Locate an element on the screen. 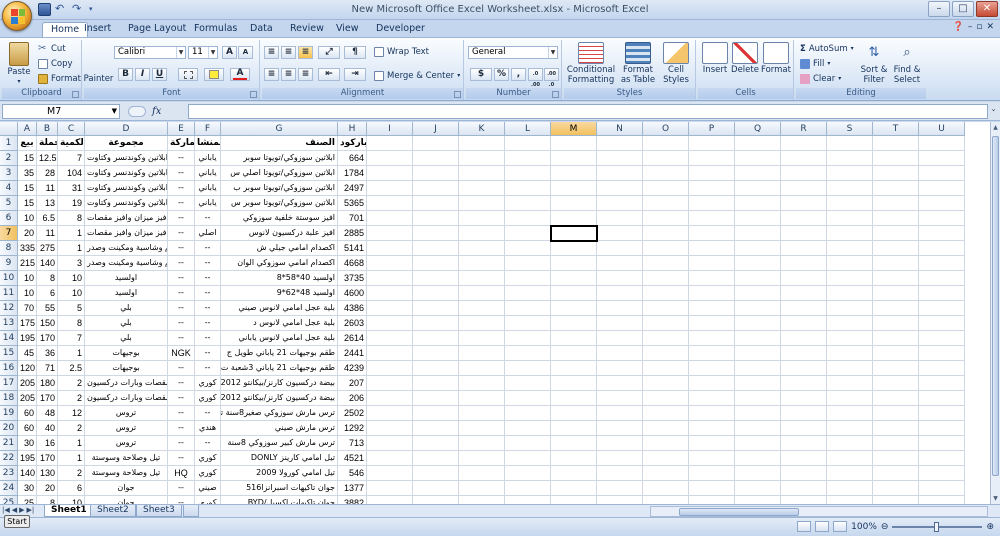 Image resolution: width=1000 pixels, height=536 pixels. cell-c20: 2 is located at coordinates (71, 428).